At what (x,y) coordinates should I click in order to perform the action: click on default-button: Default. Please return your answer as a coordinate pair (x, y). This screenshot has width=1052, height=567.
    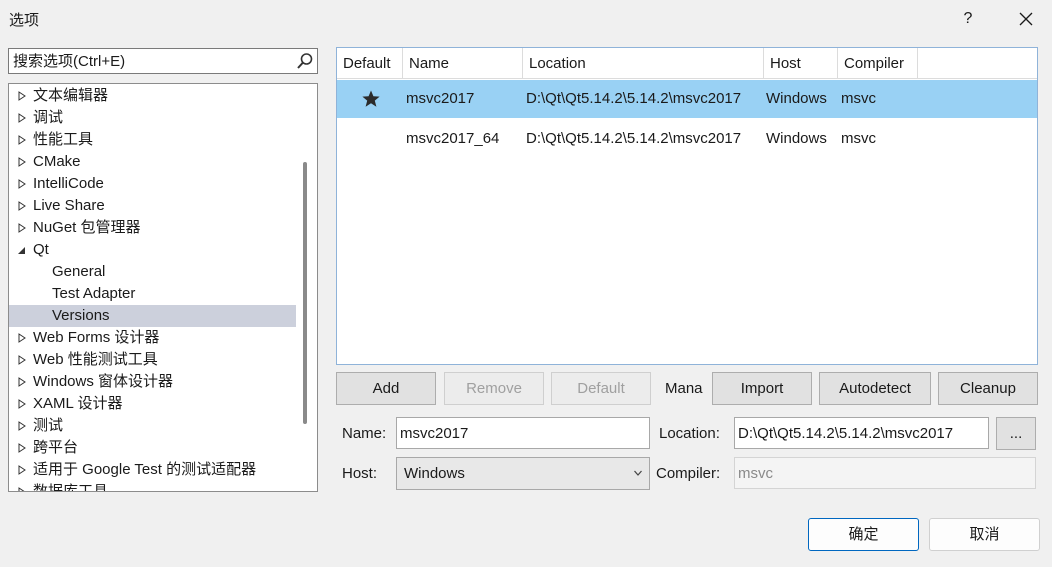
    Looking at the image, I should click on (601, 388).